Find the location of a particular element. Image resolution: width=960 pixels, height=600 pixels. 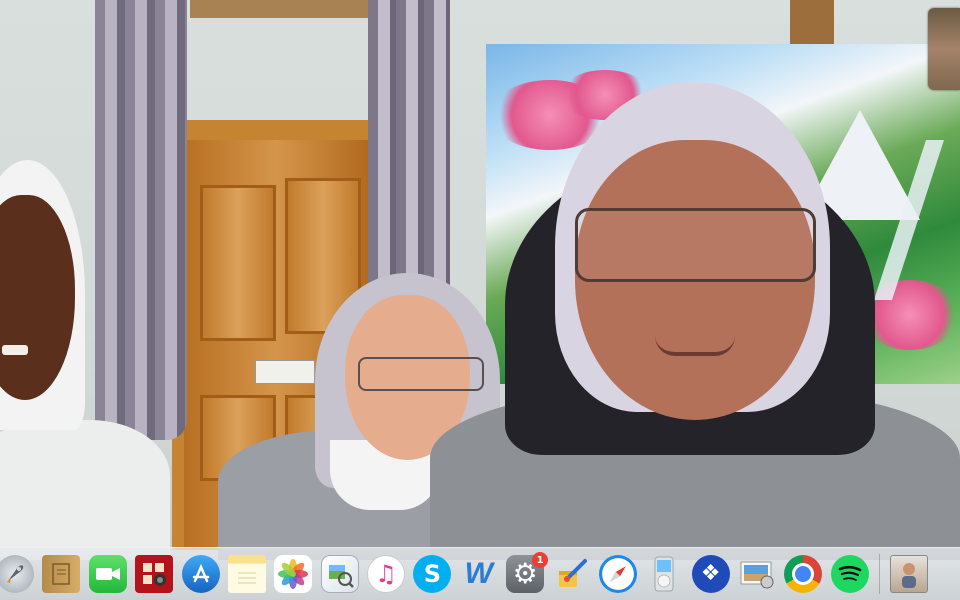

video-camera-icon is located at coordinates (107, 574).